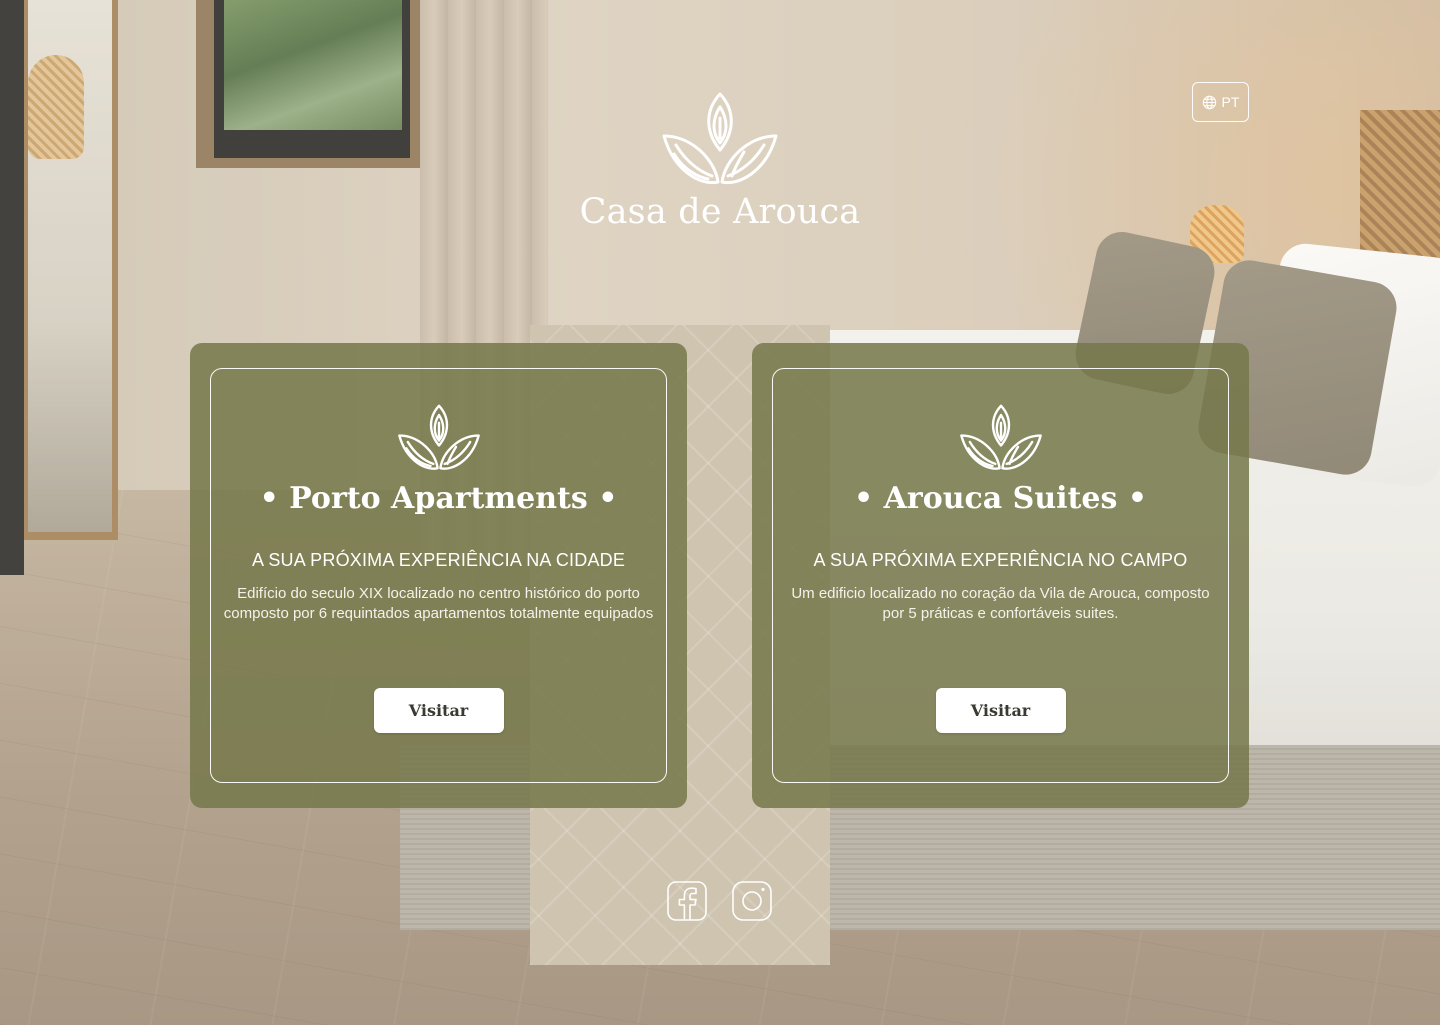 The height and width of the screenshot is (1025, 1440). I want to click on visit-porto-button: Visitar, so click(438, 710).